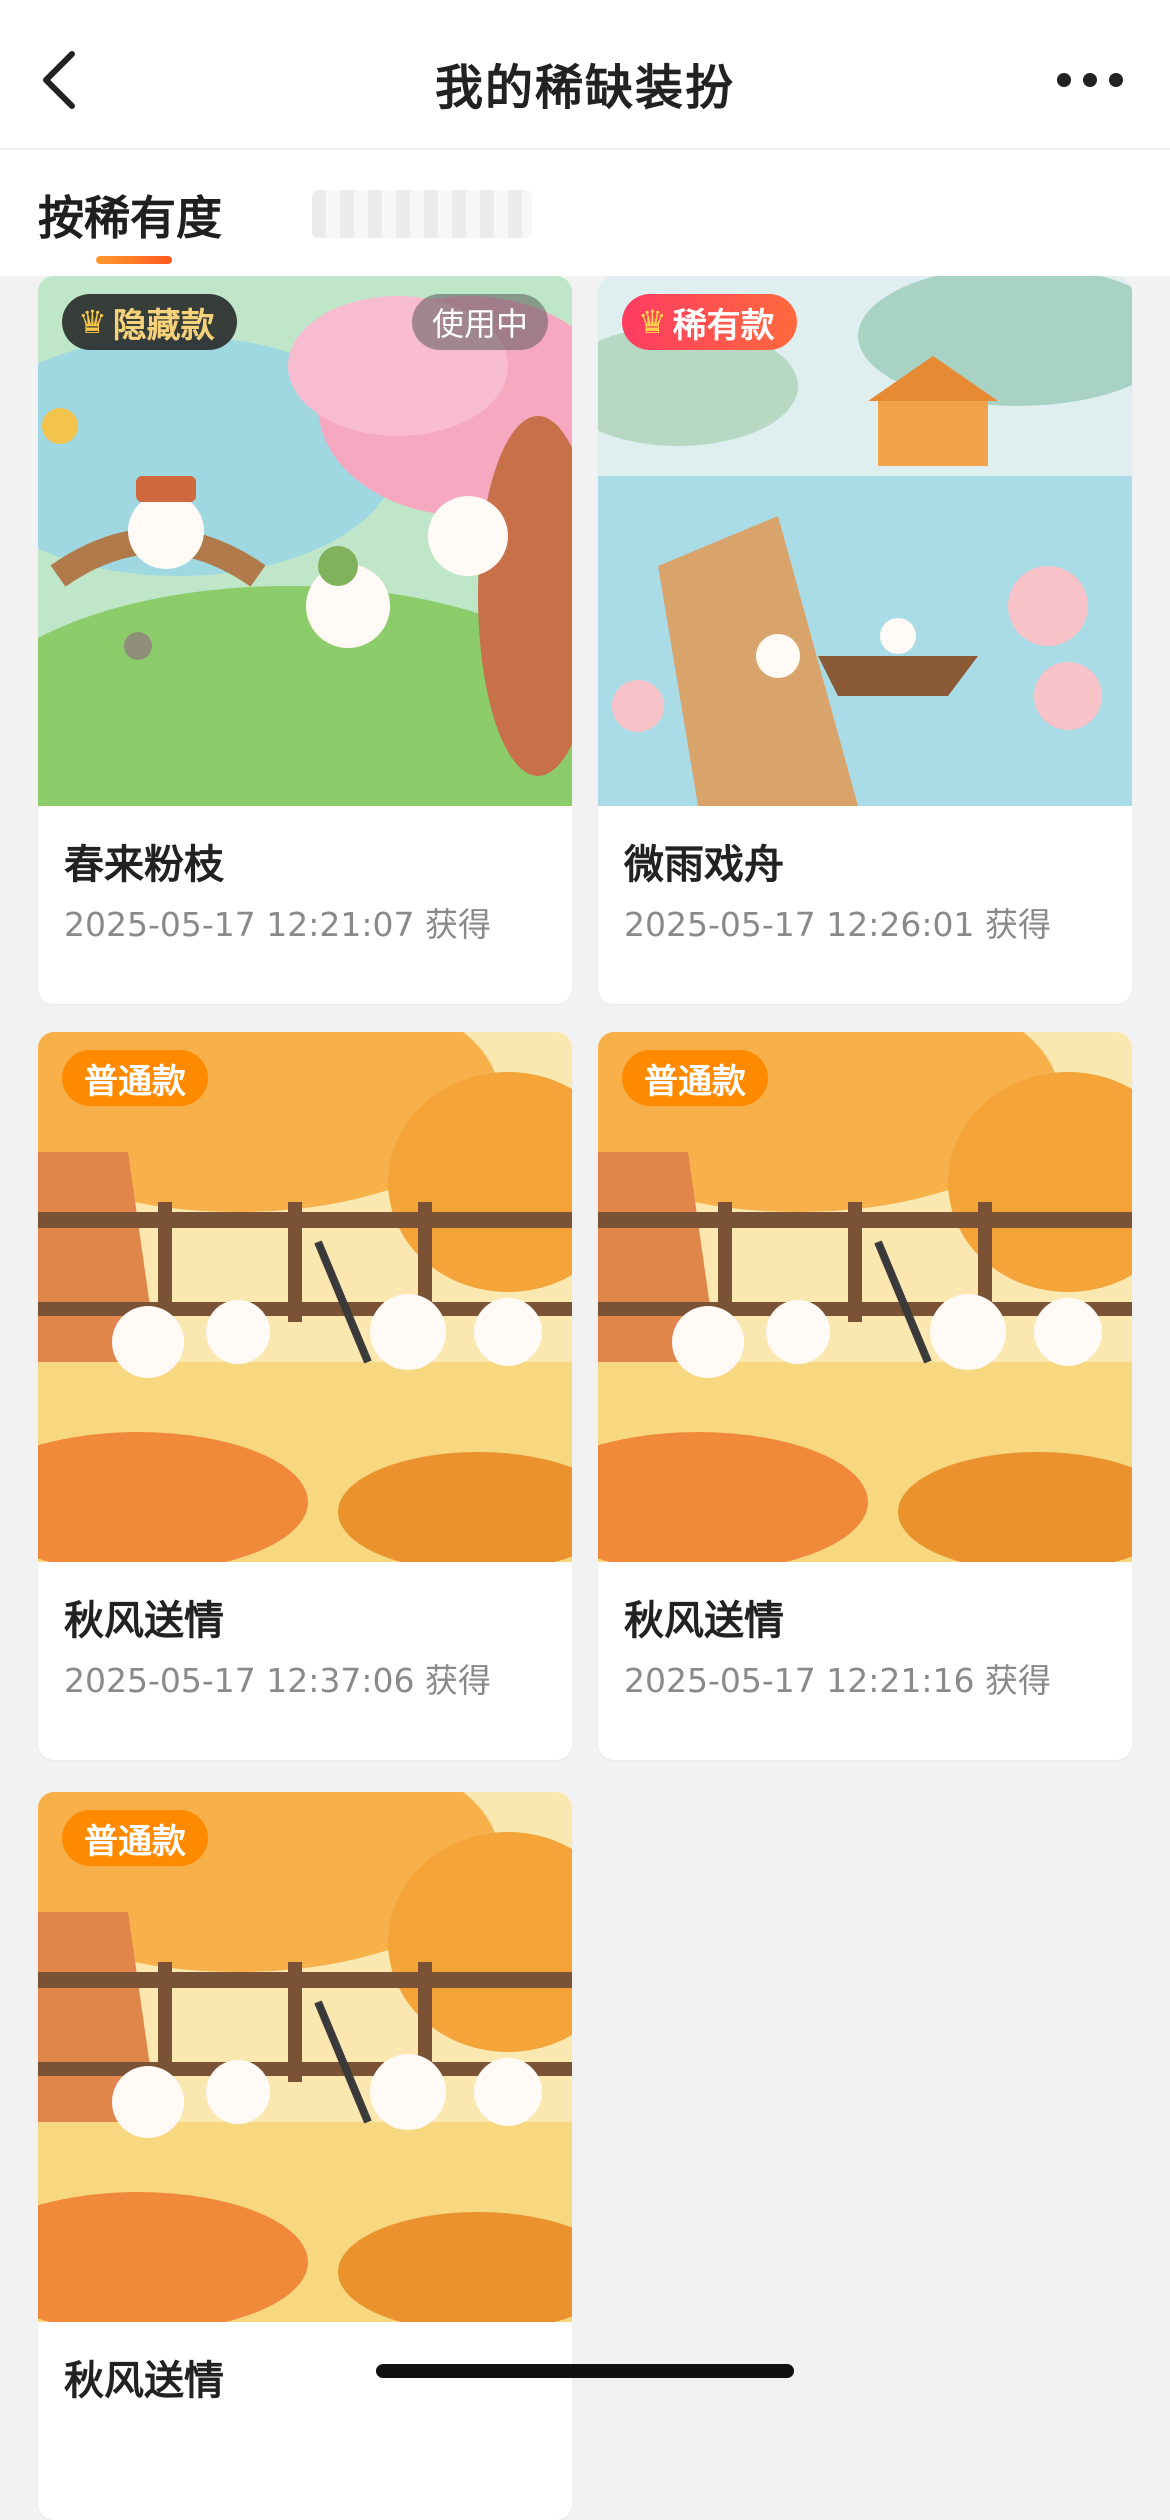 The image size is (1170, 2520). Describe the element at coordinates (479, 322) in the screenshot. I see `in-use-badge: 使用中` at that location.